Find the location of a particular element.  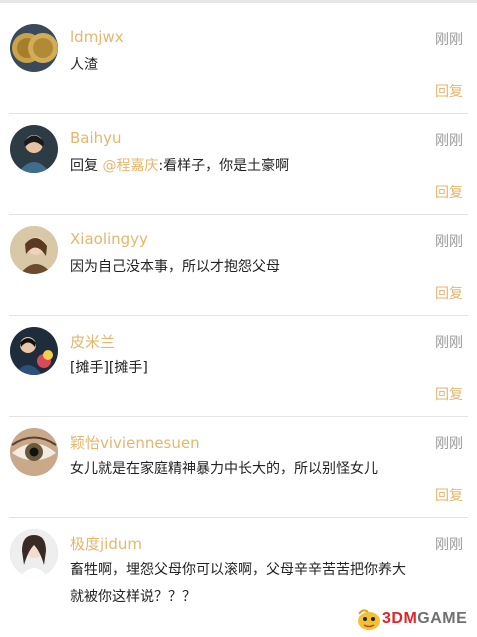

username: 极度jidum is located at coordinates (106, 543).